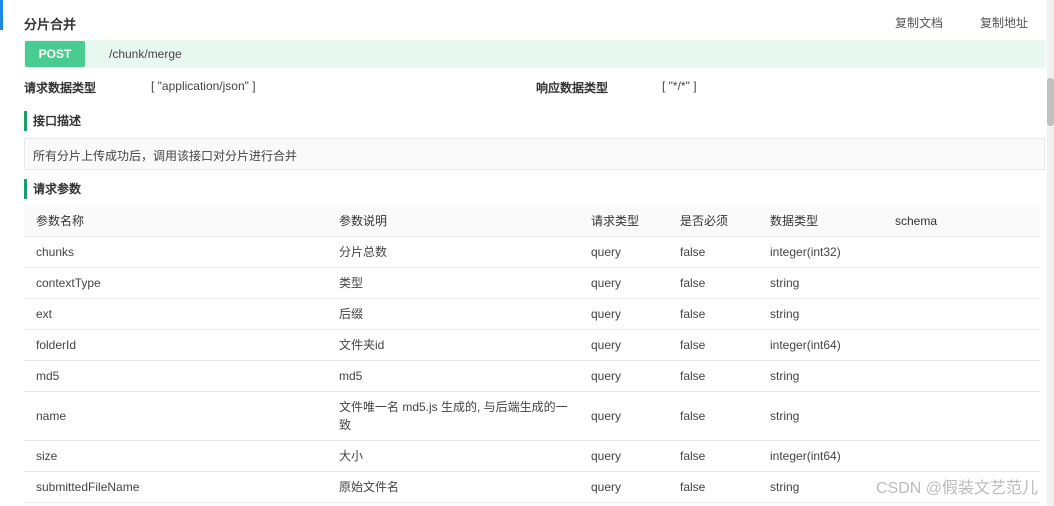 This screenshot has height=506, width=1054. Describe the element at coordinates (175, 314) in the screenshot. I see `param-name: ext` at that location.